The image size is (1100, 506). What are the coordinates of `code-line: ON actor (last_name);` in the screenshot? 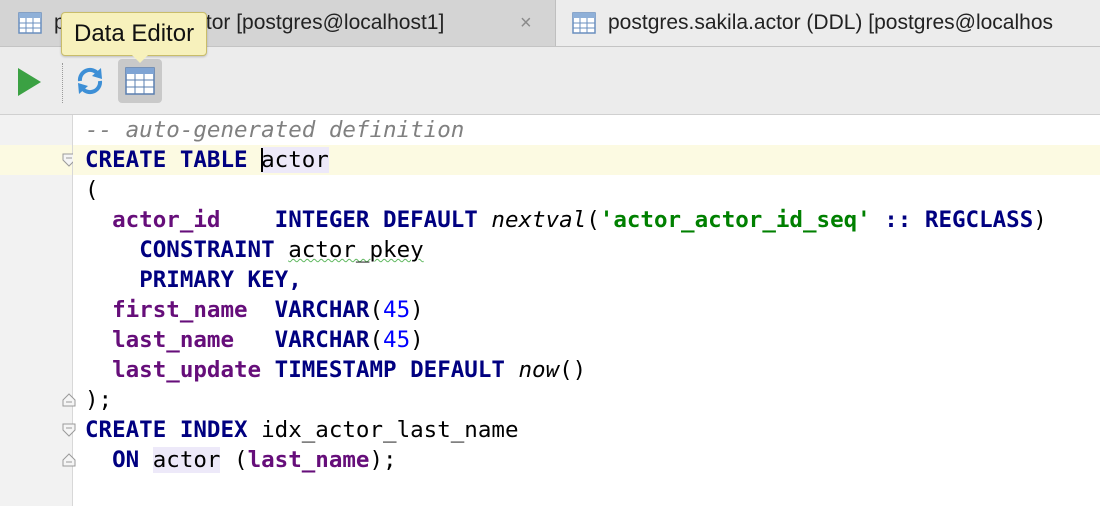 It's located at (586, 460).